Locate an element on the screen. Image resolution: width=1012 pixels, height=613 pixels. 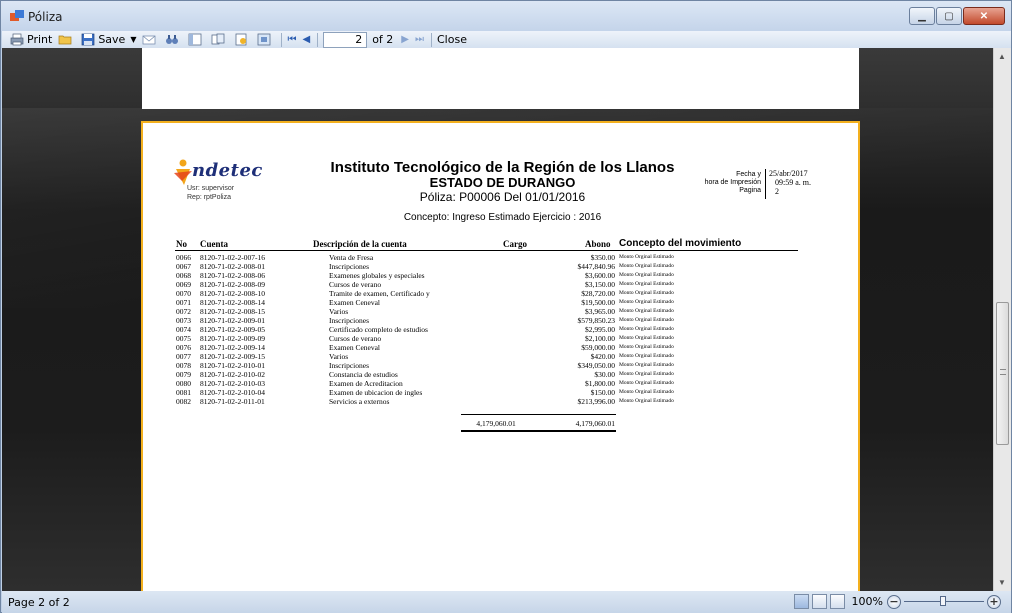
row-abono: $349,050.00 is located at coordinates (596, 365).